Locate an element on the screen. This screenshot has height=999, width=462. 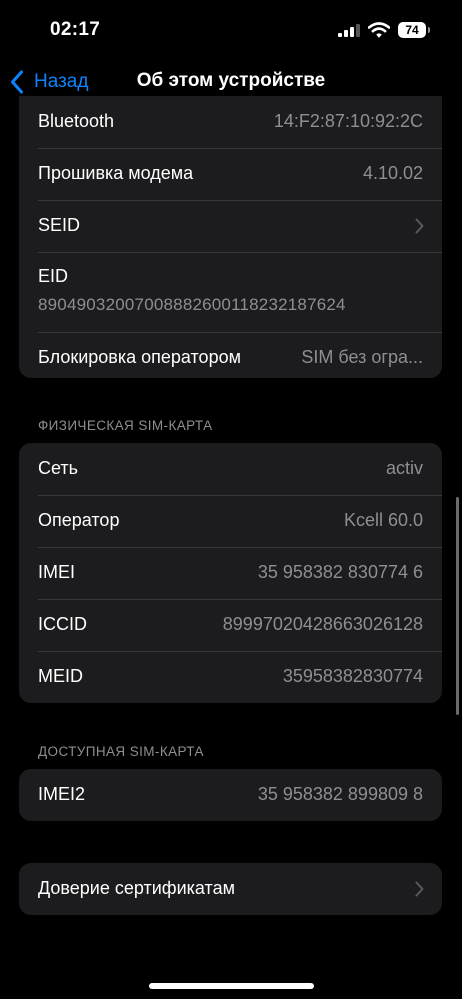
network-value: activ is located at coordinates (404, 468).